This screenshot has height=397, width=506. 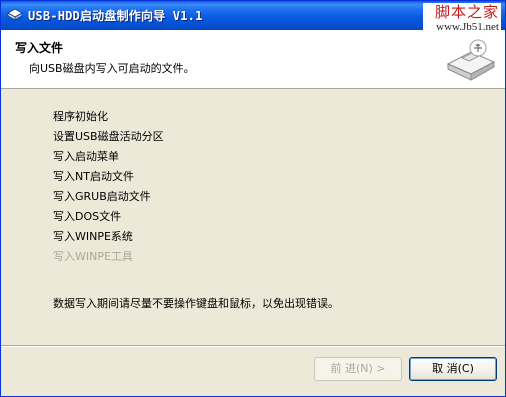 What do you see at coordinates (93, 176) in the screenshot?
I see `step-item: 写入NT启动文件` at bounding box center [93, 176].